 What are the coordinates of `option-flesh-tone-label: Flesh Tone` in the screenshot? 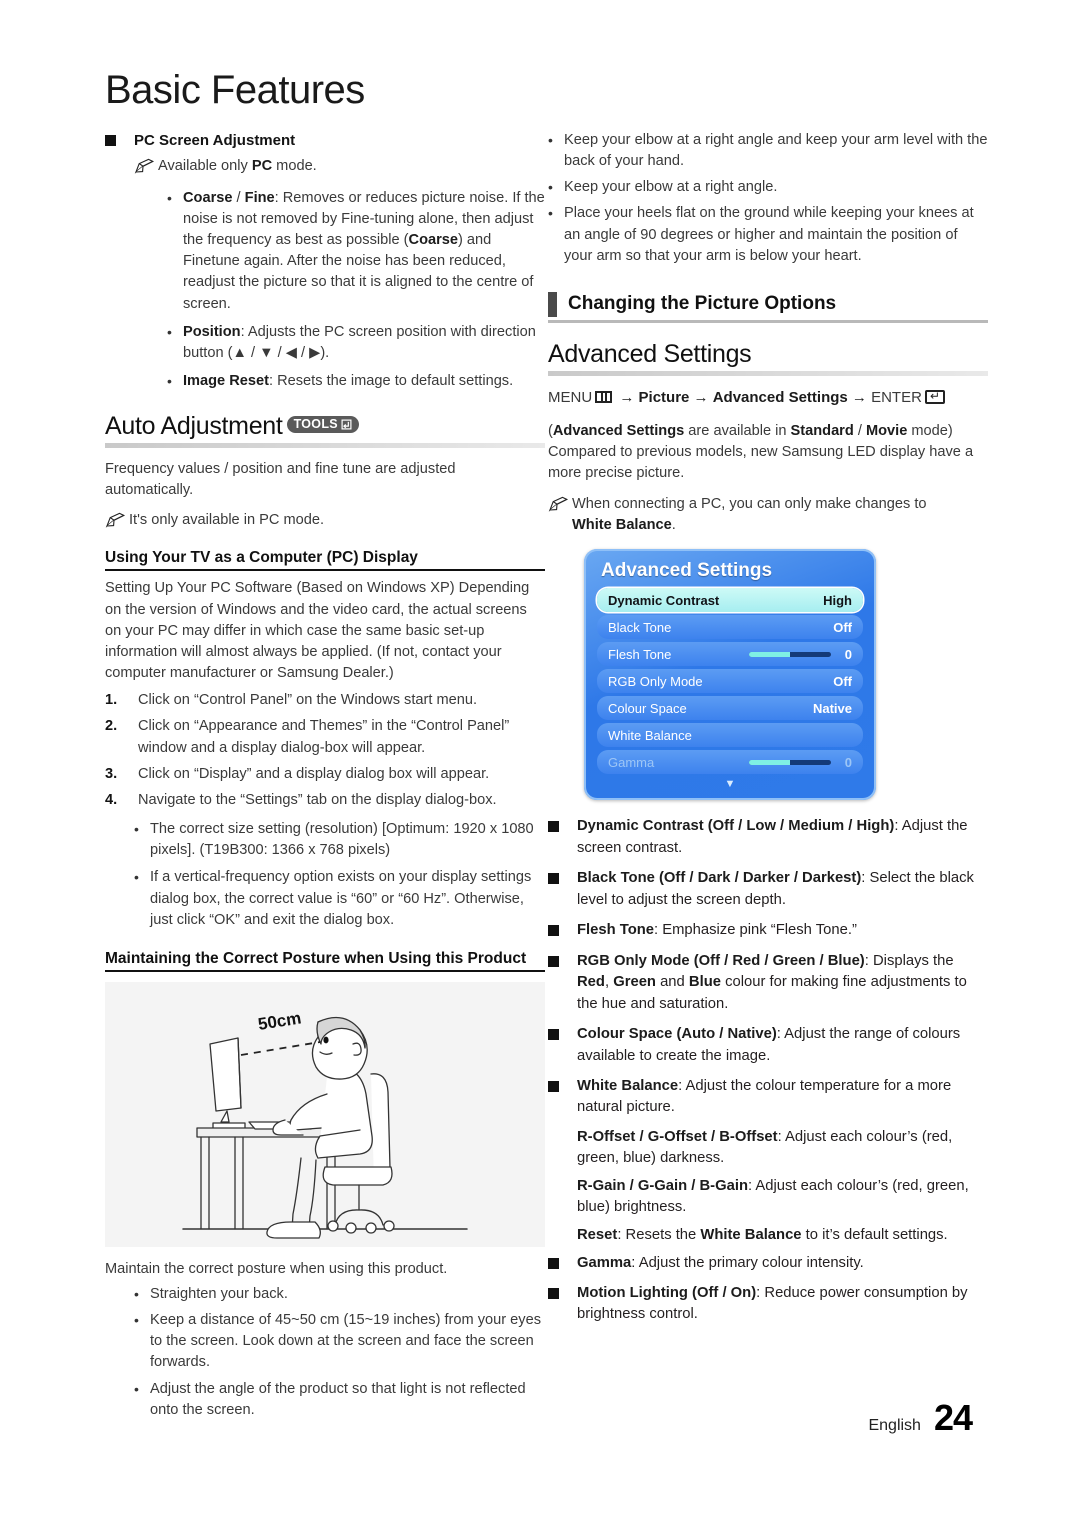 It's located at (616, 930).